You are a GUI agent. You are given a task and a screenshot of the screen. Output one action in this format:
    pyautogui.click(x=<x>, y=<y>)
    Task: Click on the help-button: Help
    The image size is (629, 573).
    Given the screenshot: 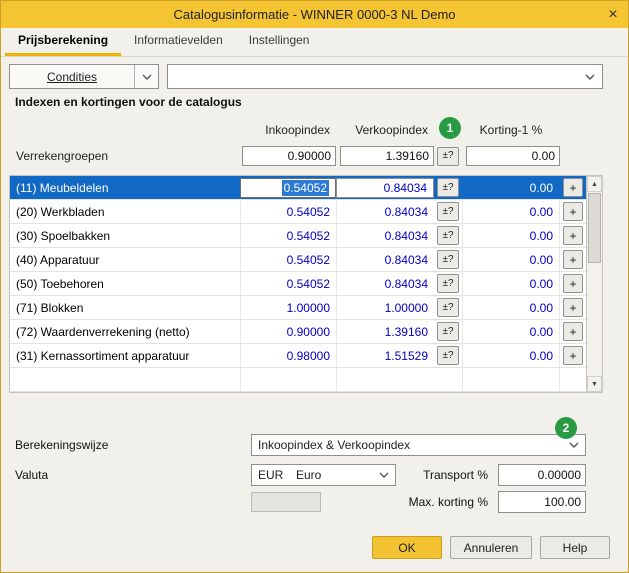 What is the action you would take?
    pyautogui.click(x=575, y=547)
    